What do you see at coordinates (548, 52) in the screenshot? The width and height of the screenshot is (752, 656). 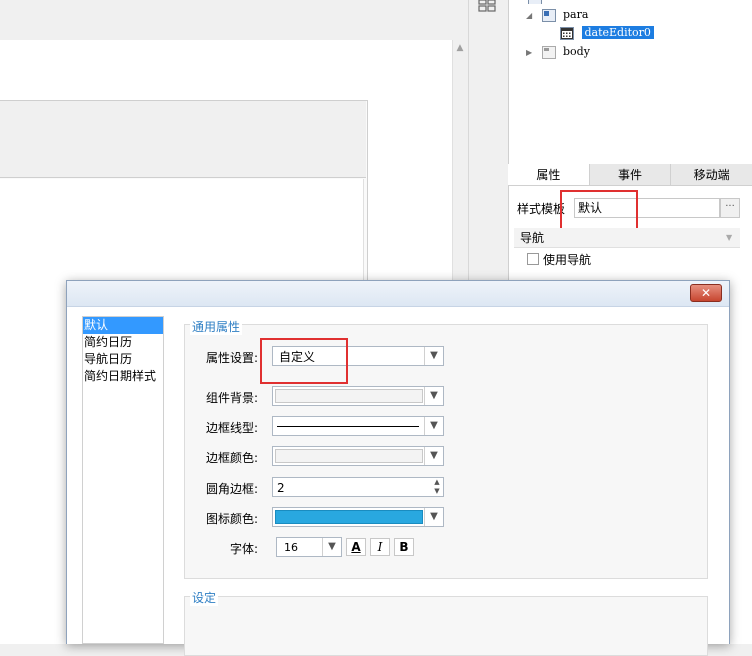 I see `body-node-icon` at bounding box center [548, 52].